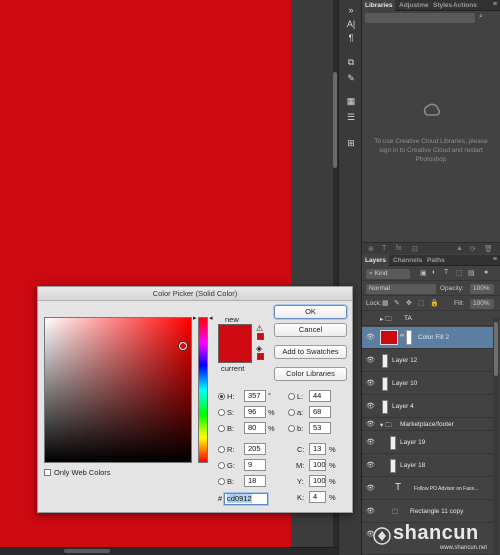 This screenshot has width=500, height=555. What do you see at coordinates (260, 356) in the screenshot?
I see `web-safe-swatch` at bounding box center [260, 356].